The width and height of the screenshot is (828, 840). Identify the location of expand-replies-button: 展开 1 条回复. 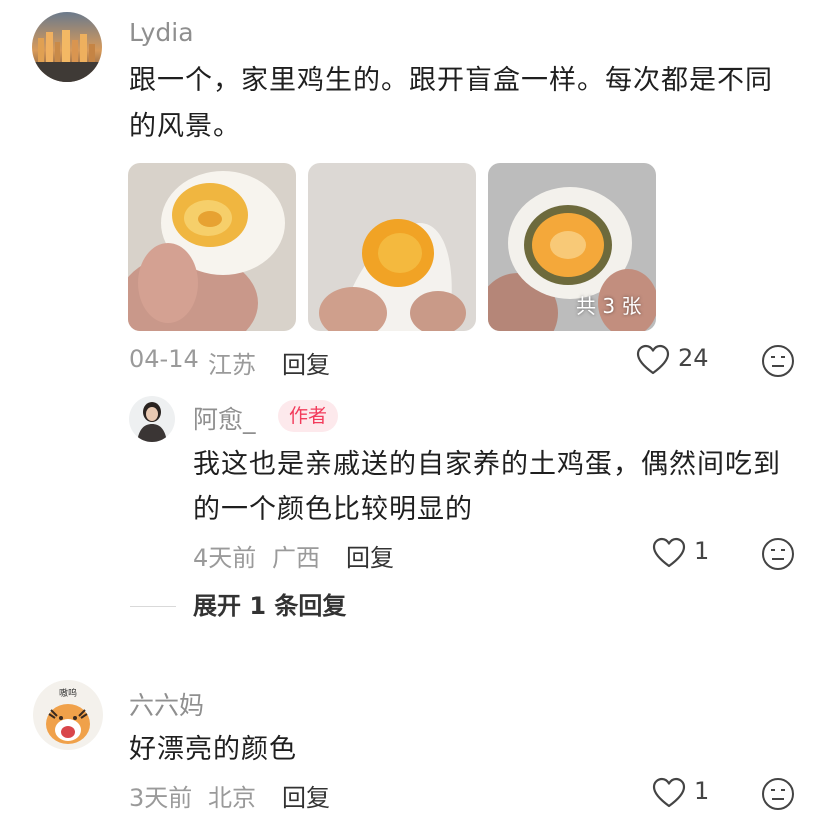
(269, 603).